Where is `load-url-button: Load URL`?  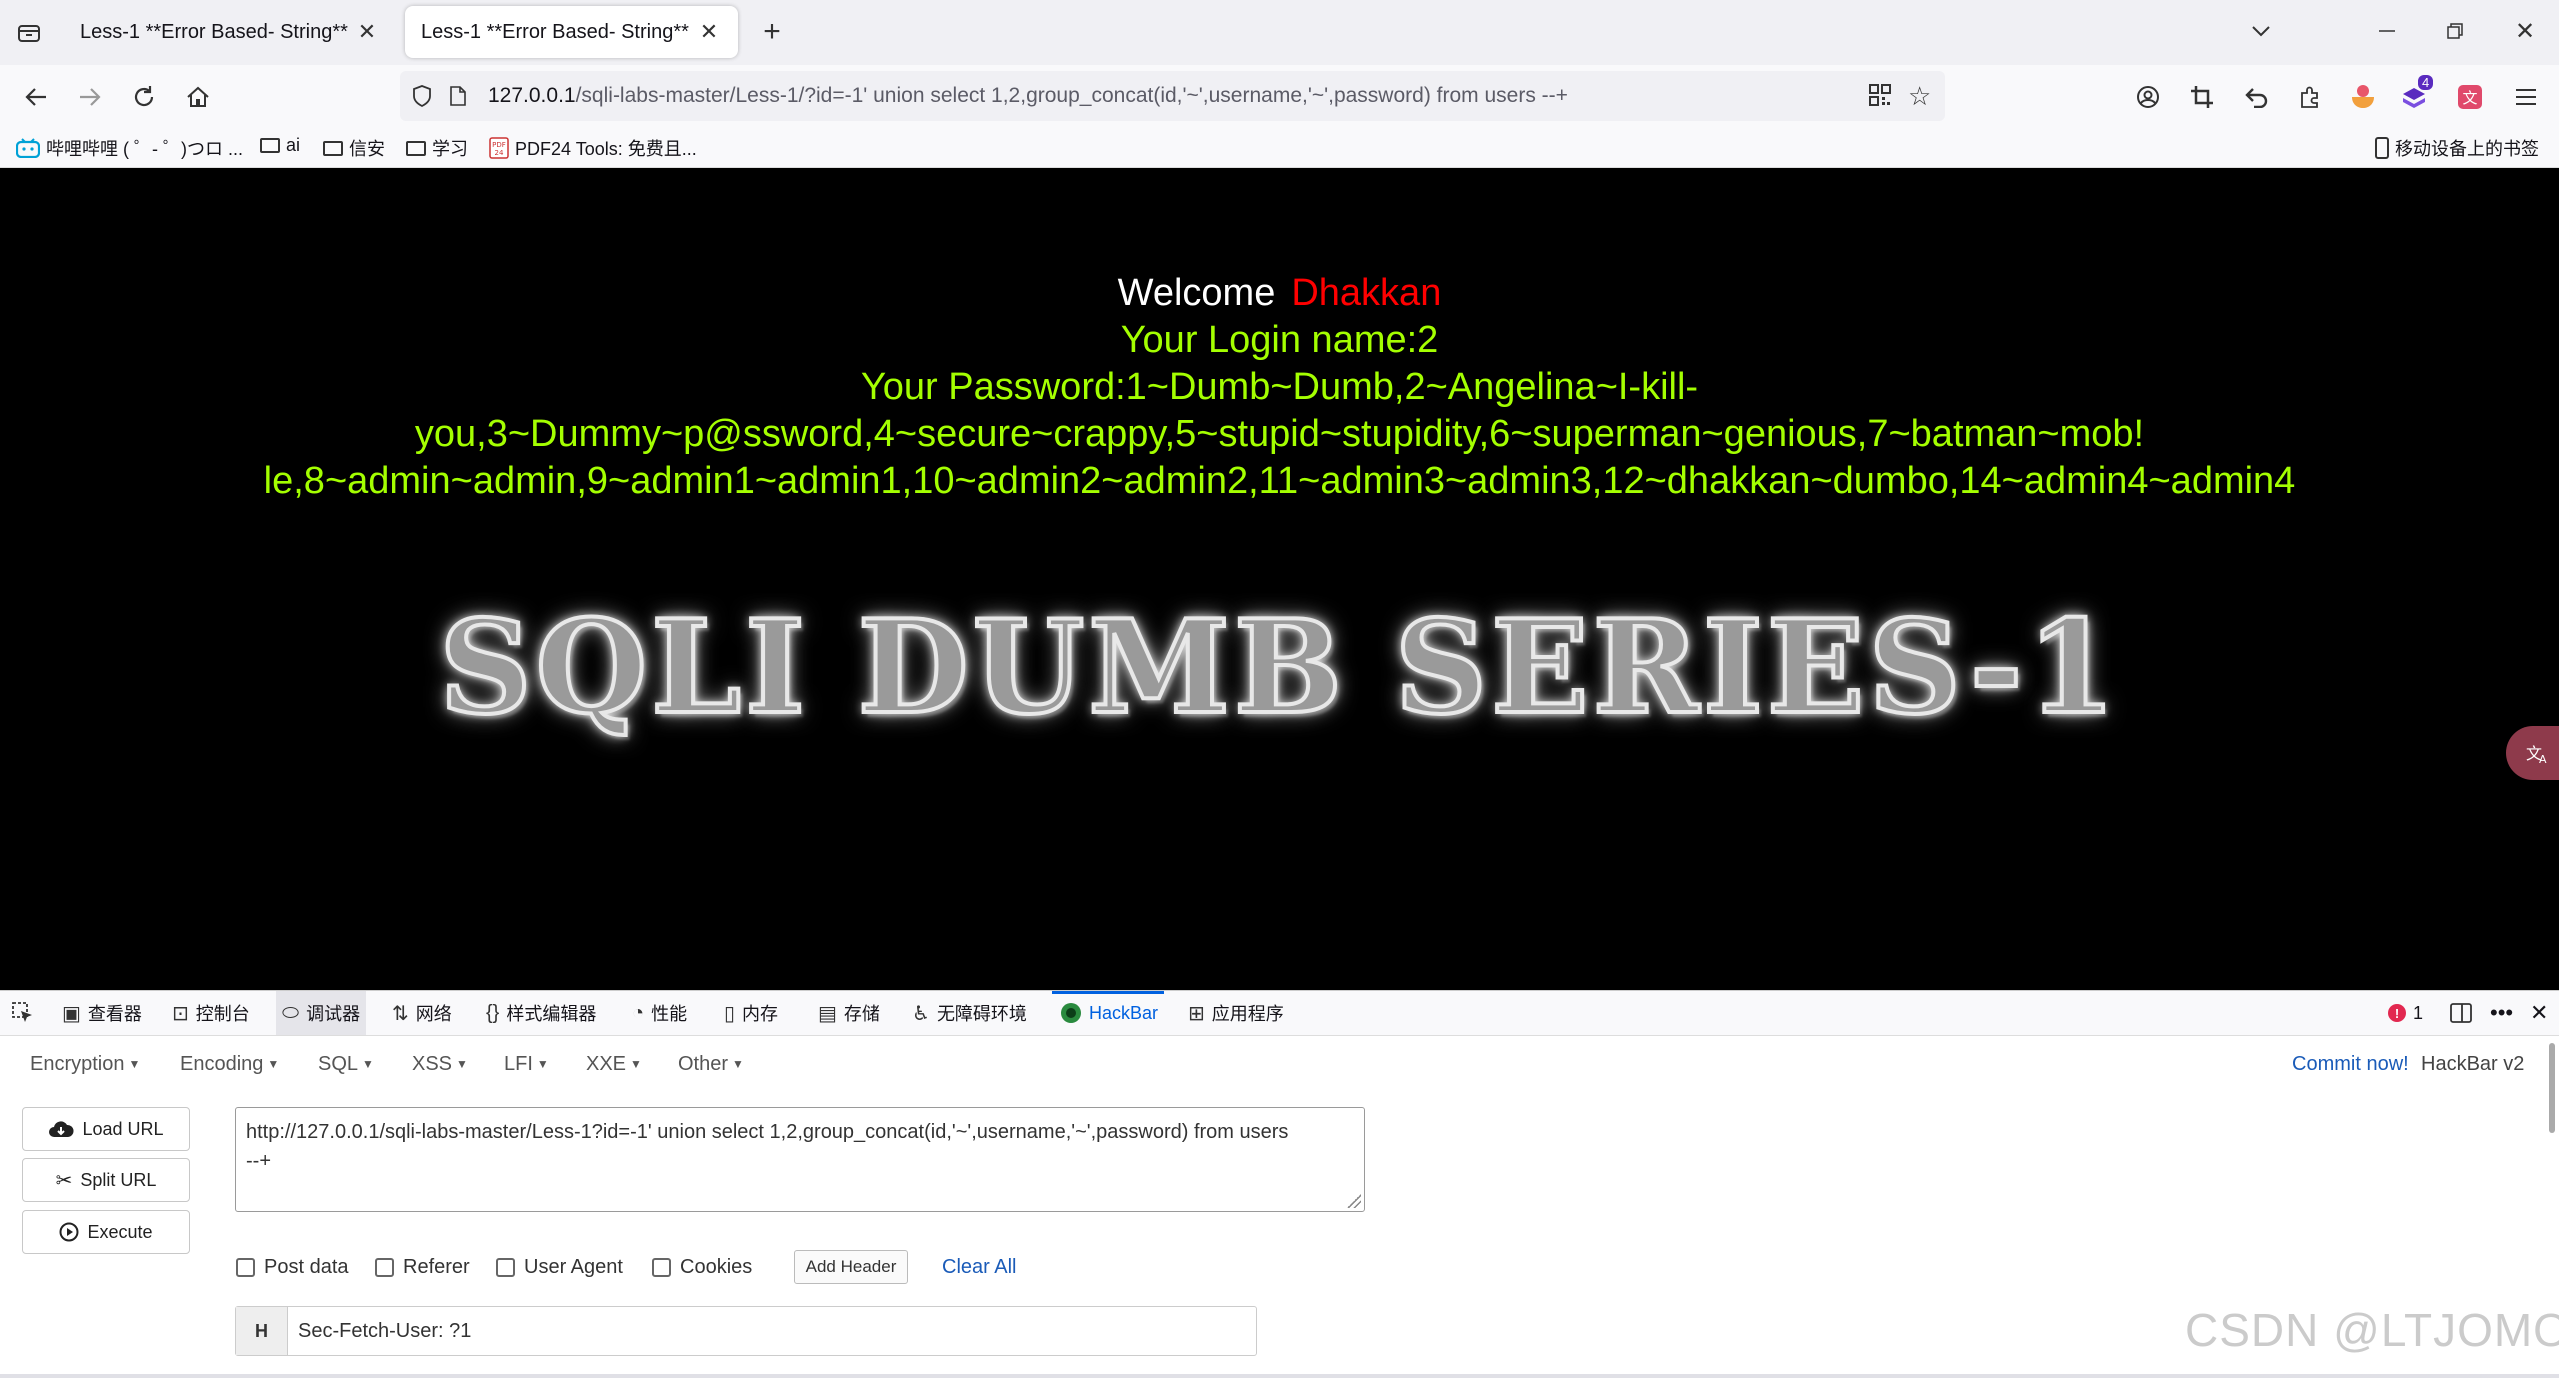 load-url-button: Load URL is located at coordinates (106, 1129).